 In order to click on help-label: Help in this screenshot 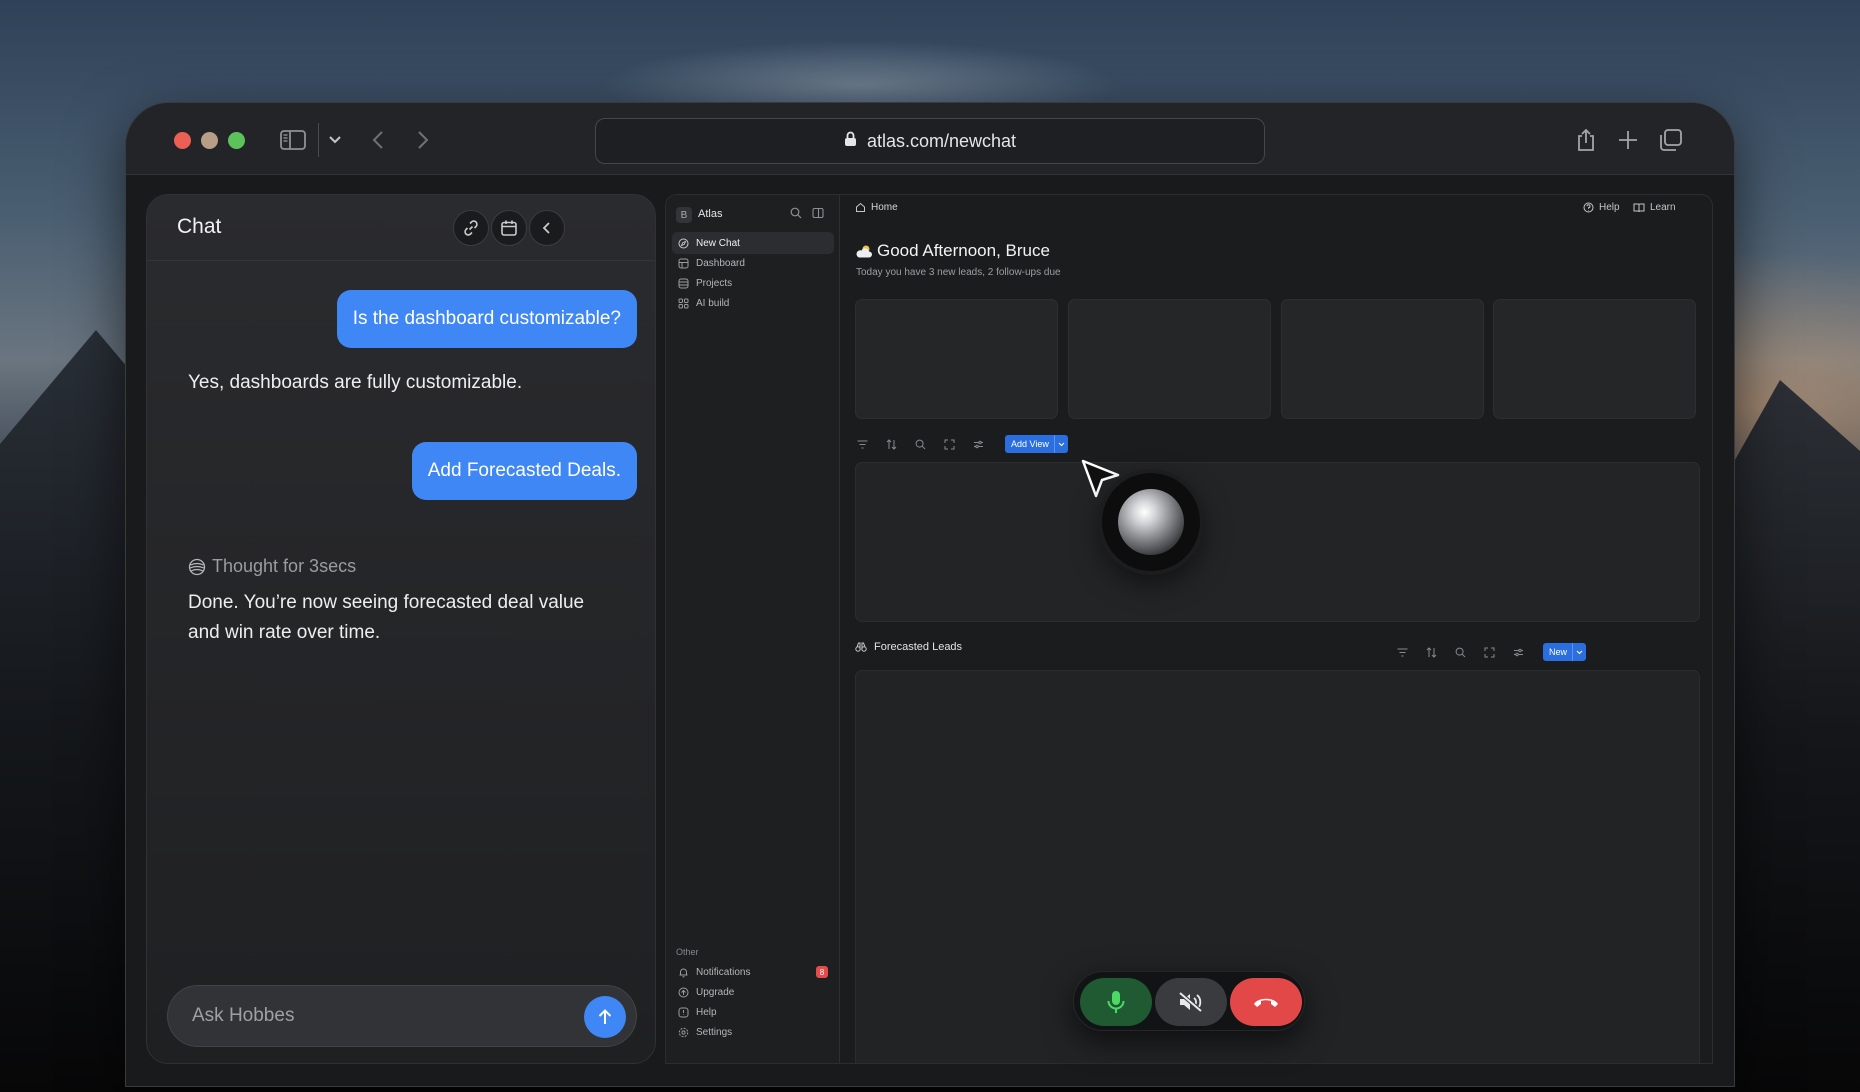, I will do `click(1609, 207)`.